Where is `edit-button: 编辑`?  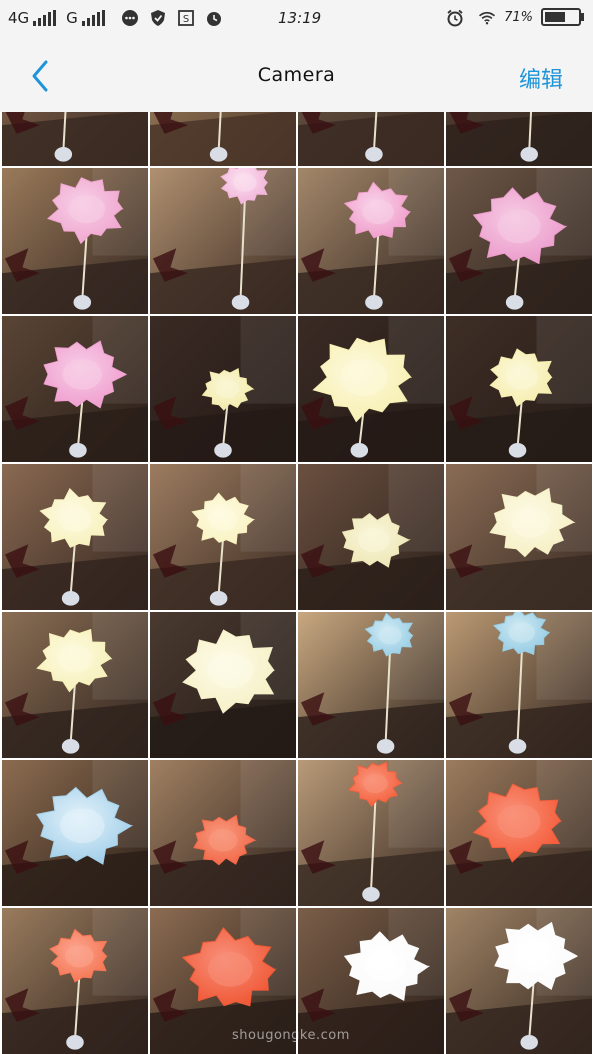 edit-button: 编辑 is located at coordinates (541, 78).